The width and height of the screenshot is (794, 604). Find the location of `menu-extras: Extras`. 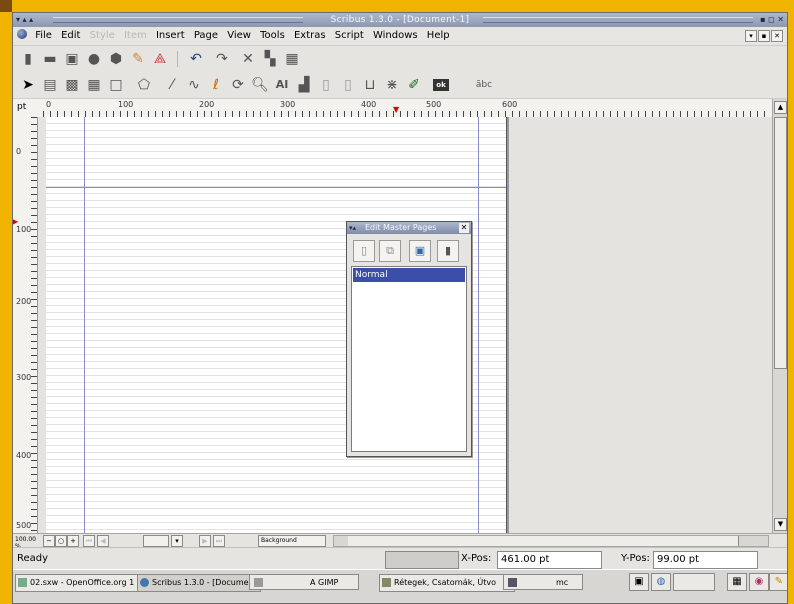

menu-extras: Extras is located at coordinates (310, 36).